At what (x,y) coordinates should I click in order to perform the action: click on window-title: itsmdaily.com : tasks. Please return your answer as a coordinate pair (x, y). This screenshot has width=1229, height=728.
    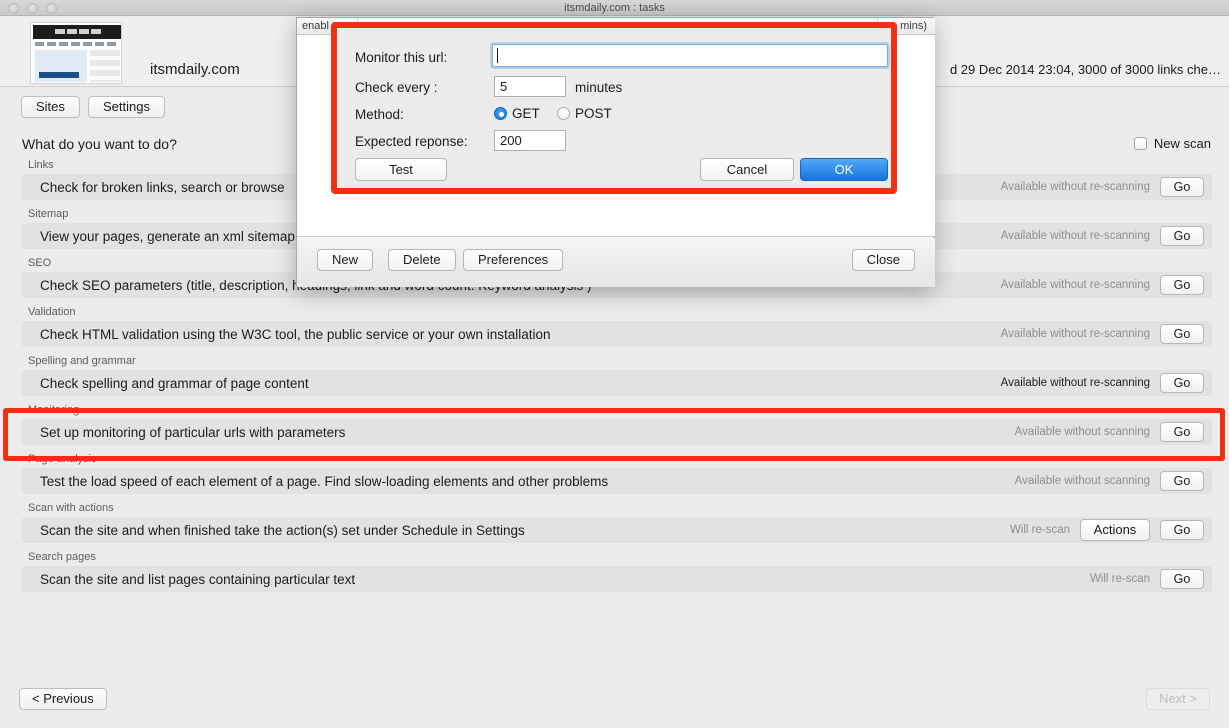
    Looking at the image, I should click on (614, 8).